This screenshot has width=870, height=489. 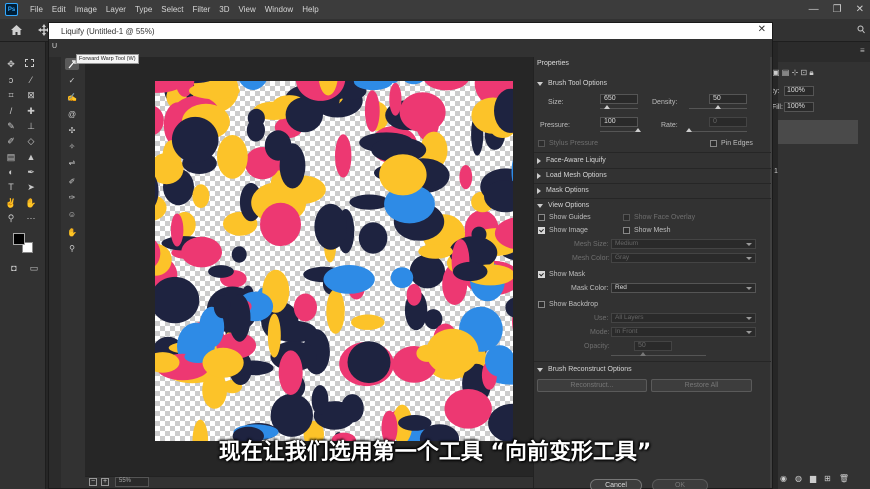 What do you see at coordinates (29, 63) in the screenshot?
I see `marquee-icon` at bounding box center [29, 63].